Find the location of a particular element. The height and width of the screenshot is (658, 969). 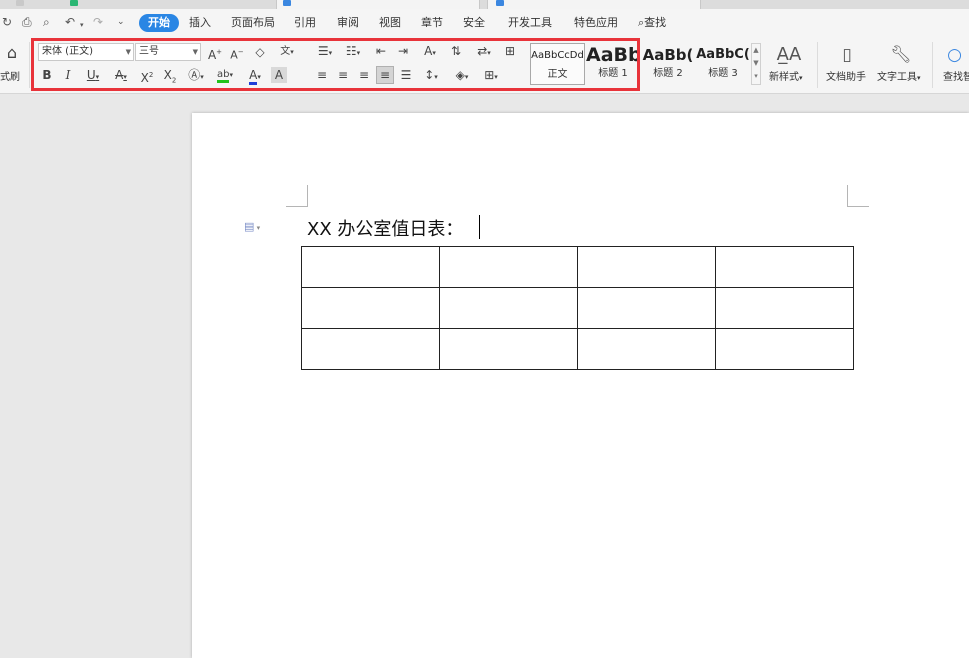

distributed-align-icon: ☰ is located at coordinates (406, 75).